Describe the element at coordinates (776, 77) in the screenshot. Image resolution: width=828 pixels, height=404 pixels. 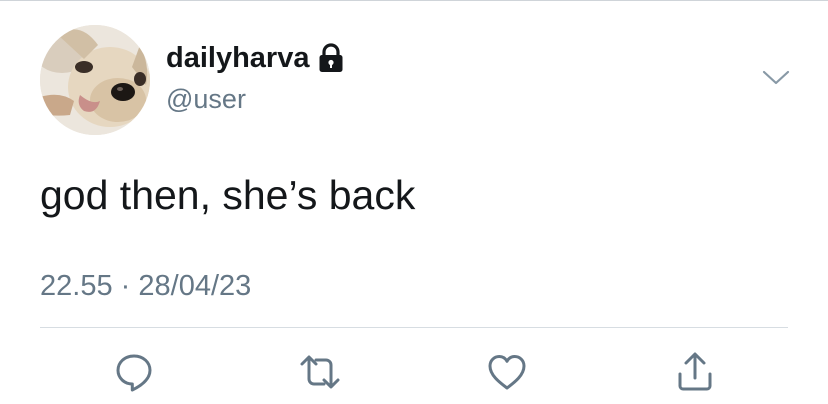
I see `chevron-down-icon` at that location.